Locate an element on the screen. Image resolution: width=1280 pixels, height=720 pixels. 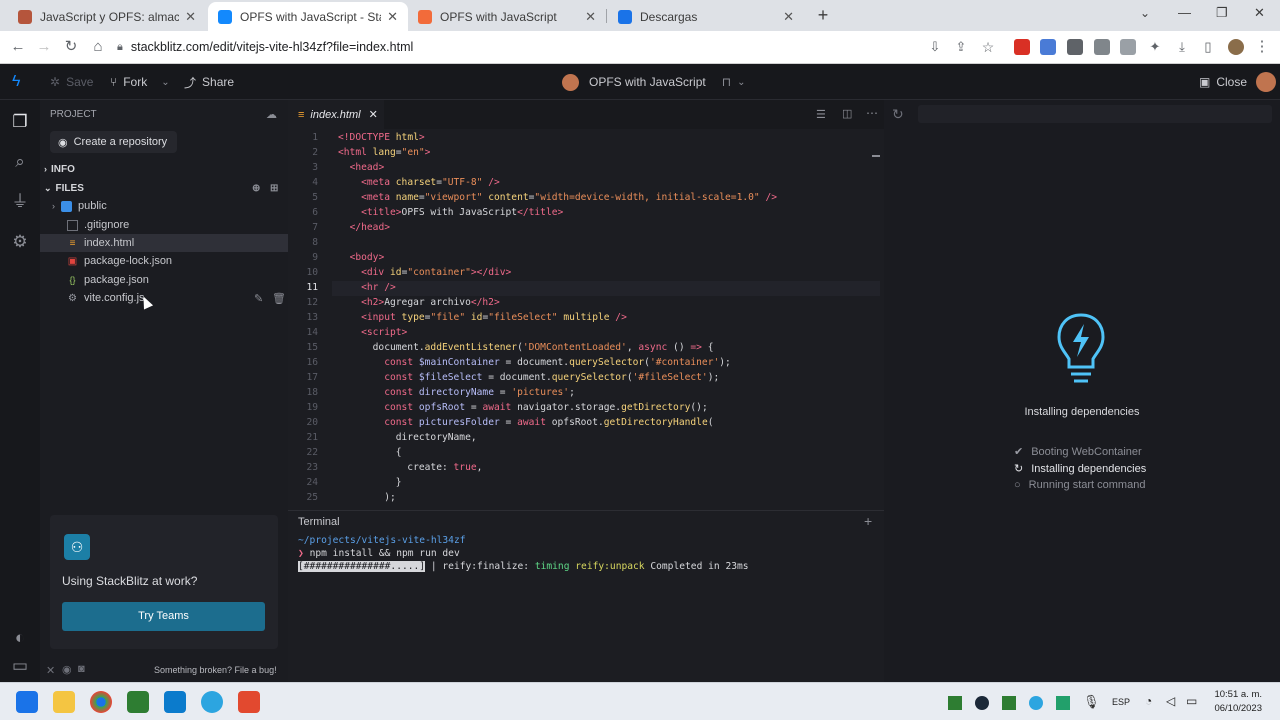
share-page-icon: ⇪ is located at coordinates (961, 47).